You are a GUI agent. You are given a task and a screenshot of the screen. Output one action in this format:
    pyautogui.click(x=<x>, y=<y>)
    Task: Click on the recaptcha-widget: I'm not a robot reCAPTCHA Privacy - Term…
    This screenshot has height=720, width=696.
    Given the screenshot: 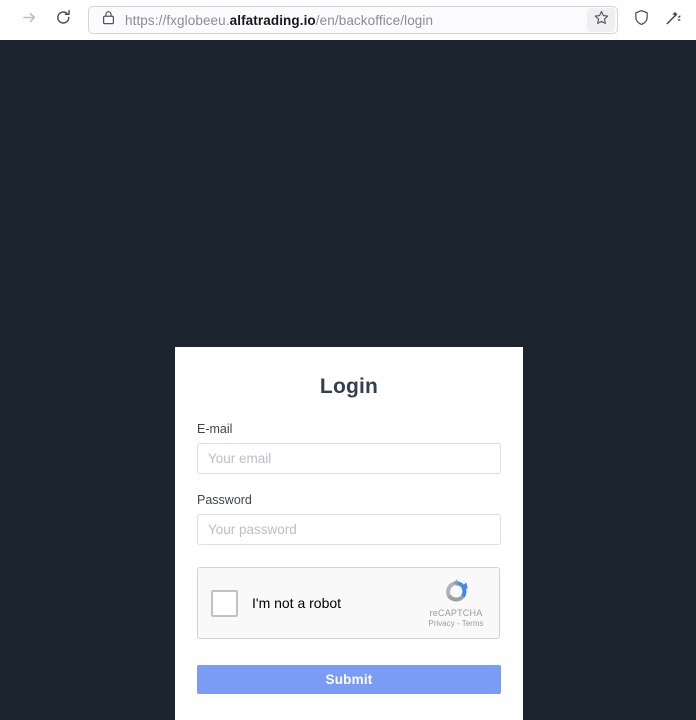 What is the action you would take?
    pyautogui.click(x=348, y=603)
    